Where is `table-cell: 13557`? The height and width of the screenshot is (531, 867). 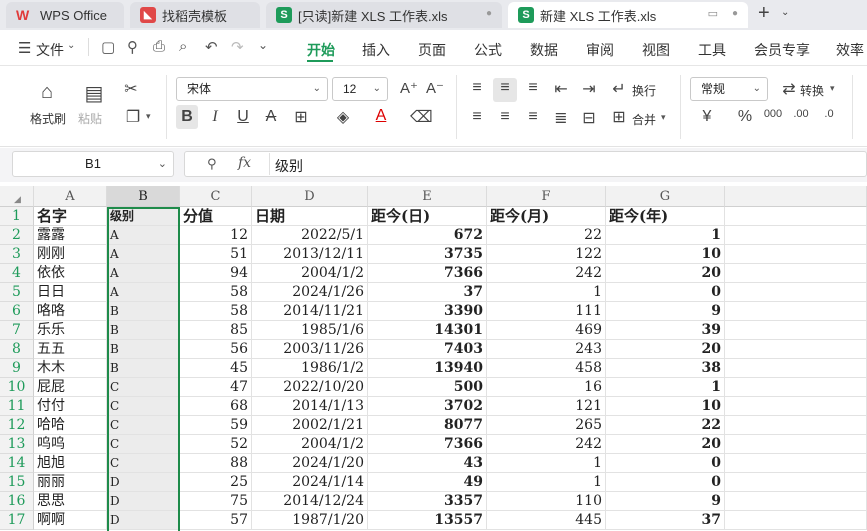 table-cell: 13557 is located at coordinates (427, 520).